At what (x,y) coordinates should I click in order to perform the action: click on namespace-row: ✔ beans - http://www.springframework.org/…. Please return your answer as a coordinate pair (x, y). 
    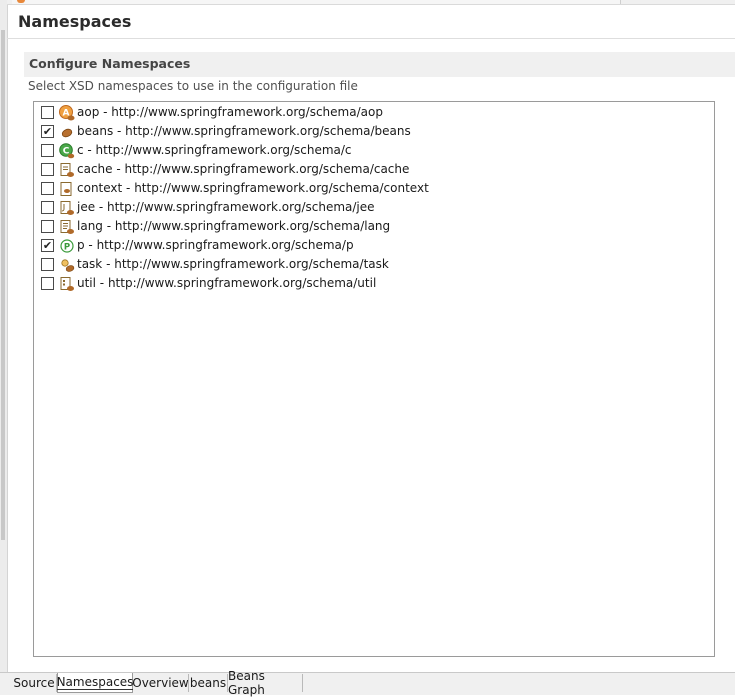
    Looking at the image, I should click on (374, 131).